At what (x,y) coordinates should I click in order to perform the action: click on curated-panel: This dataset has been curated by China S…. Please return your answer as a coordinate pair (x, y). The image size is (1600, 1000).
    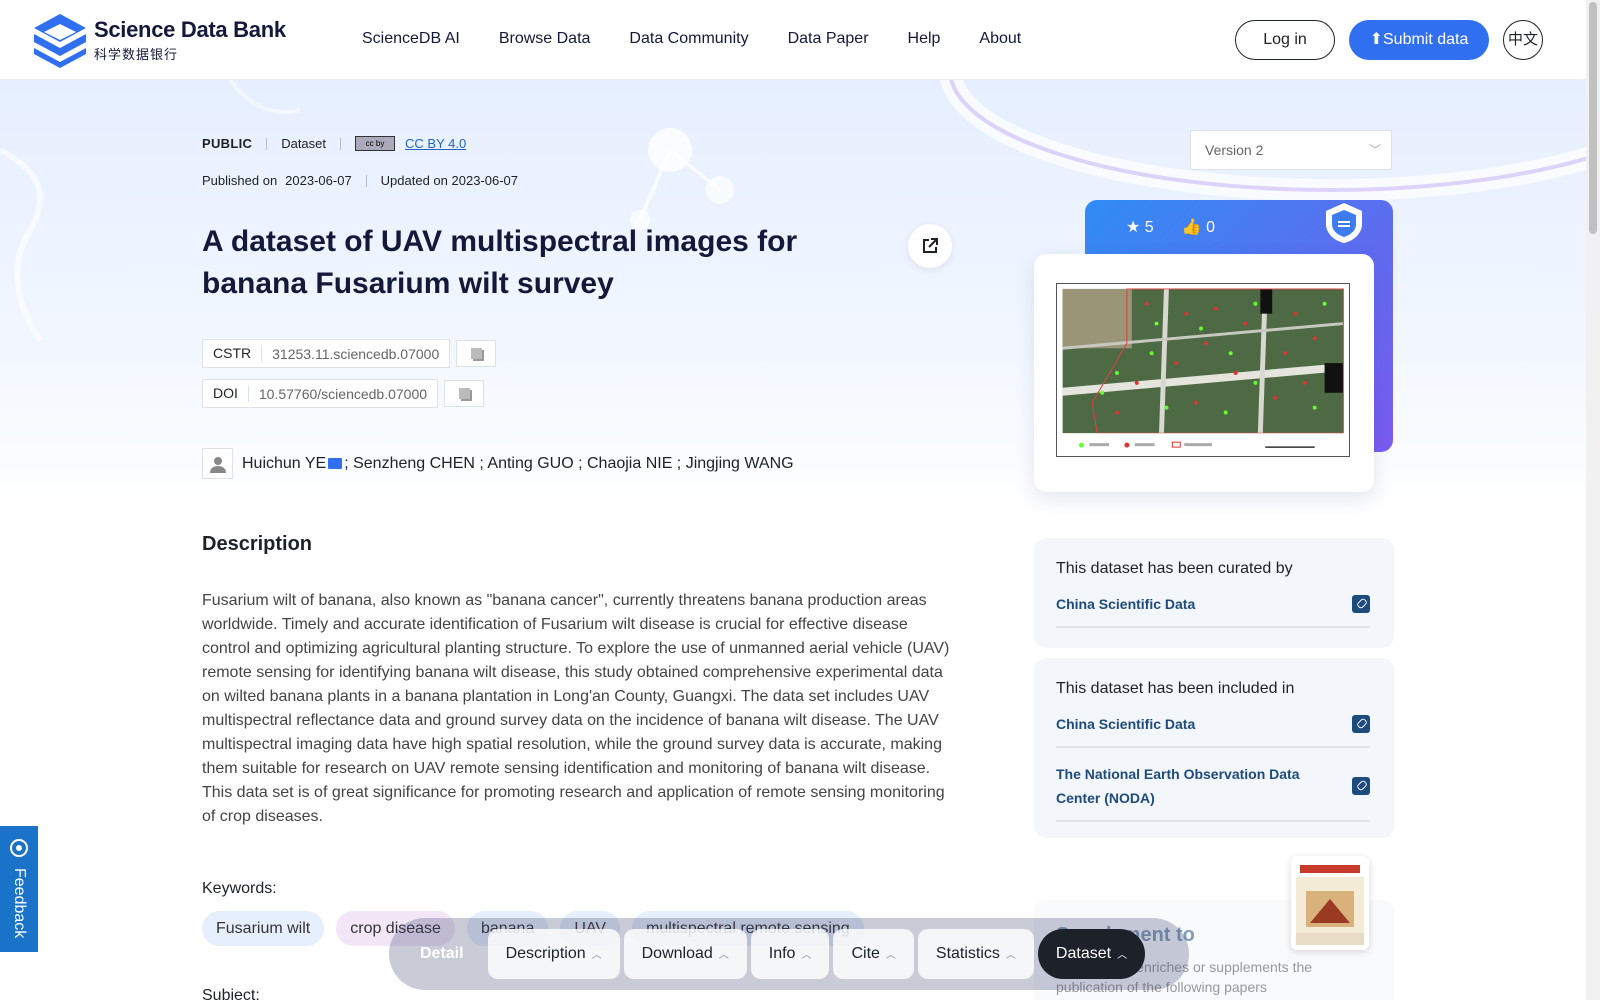
    Looking at the image, I should click on (1214, 593).